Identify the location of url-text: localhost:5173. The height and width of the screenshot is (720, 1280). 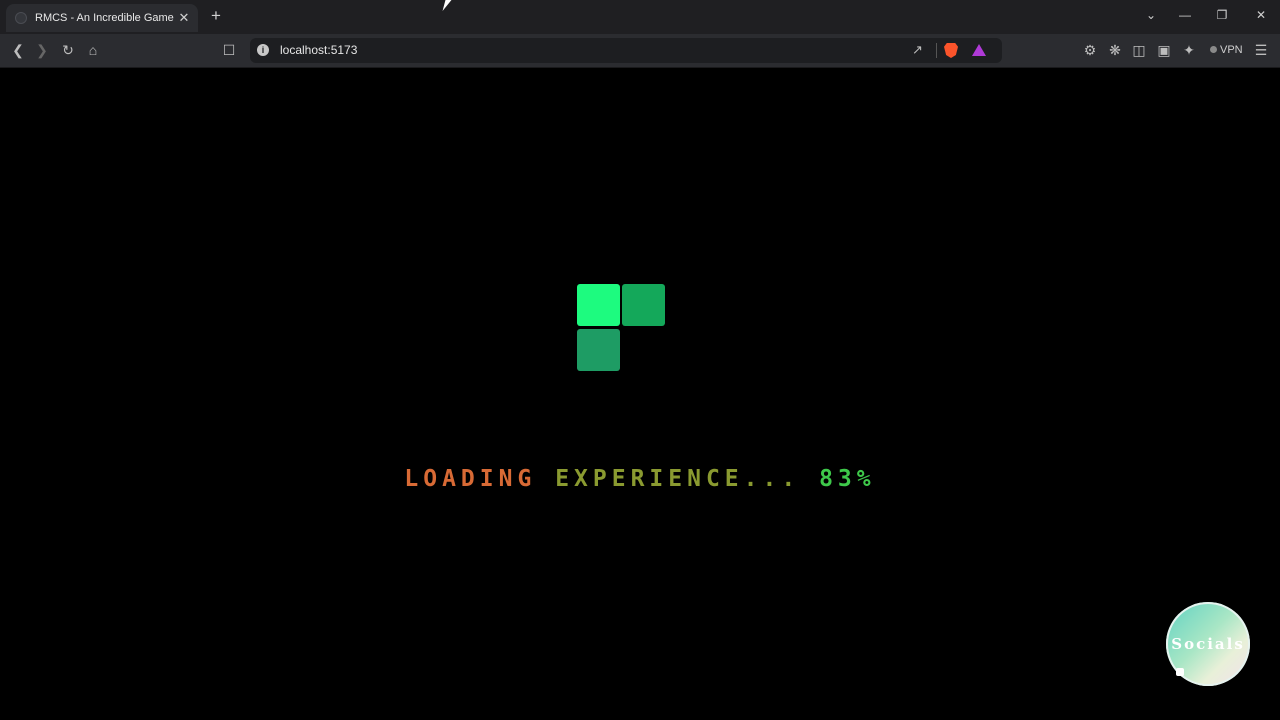
(318, 50).